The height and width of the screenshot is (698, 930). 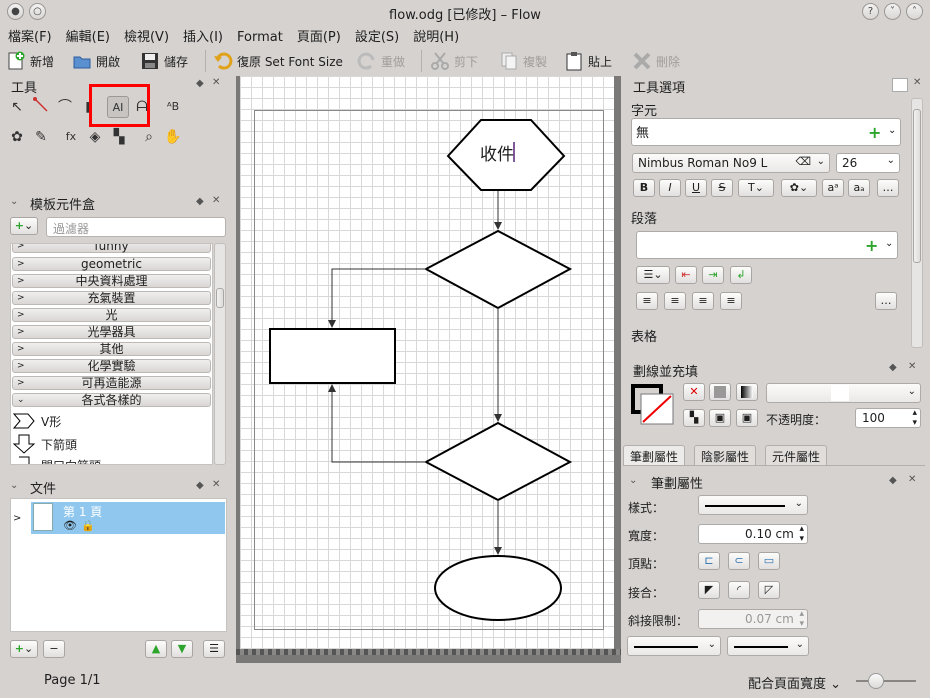 I want to click on italic-button: I, so click(x=670, y=188).